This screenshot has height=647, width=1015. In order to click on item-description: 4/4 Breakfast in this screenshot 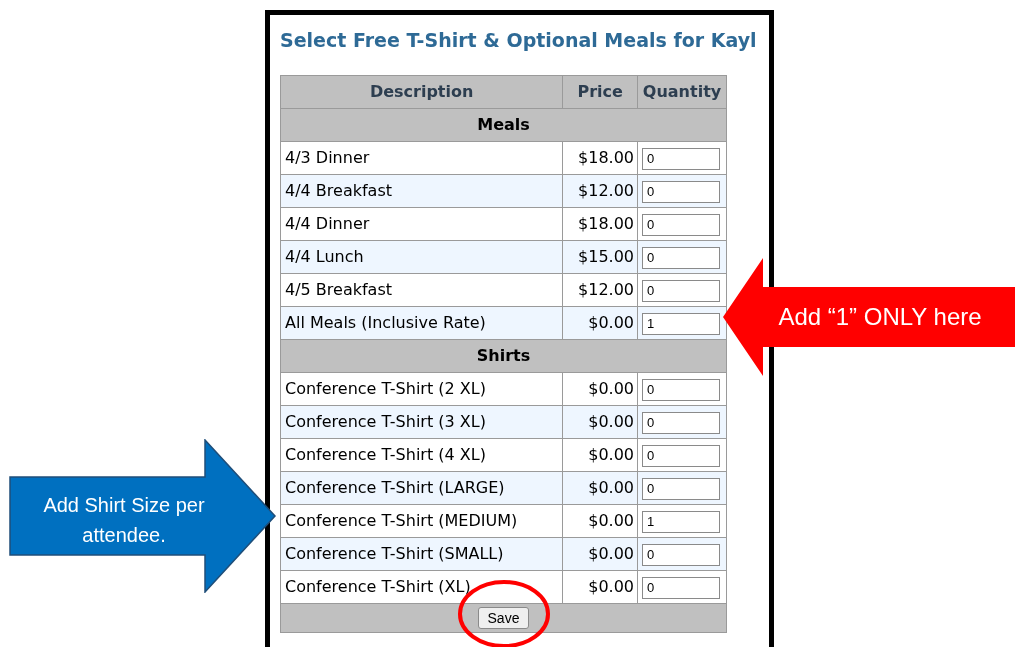, I will do `click(338, 190)`.